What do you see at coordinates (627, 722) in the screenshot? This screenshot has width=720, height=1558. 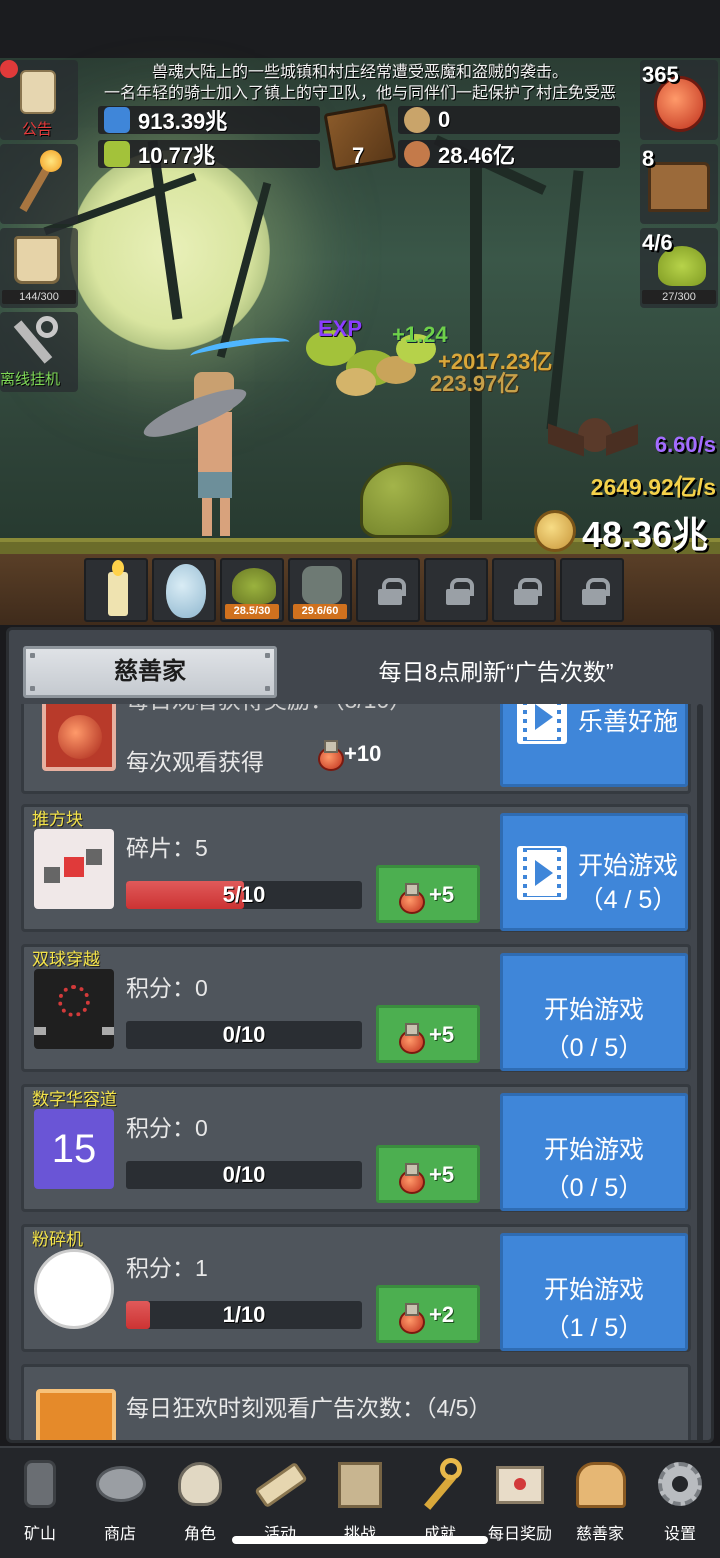 I see `charity-button-label: 乐善好施` at bounding box center [627, 722].